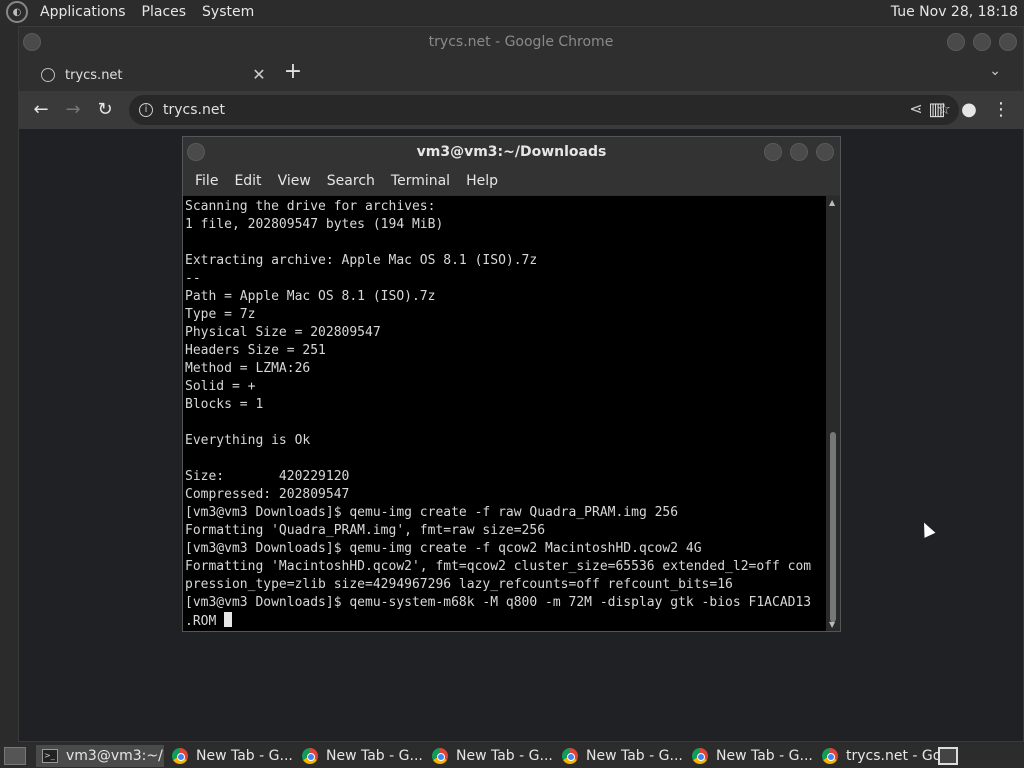 The image size is (1024, 768). I want to click on terminal-line: Physical Size = 202809547, so click(283, 332).